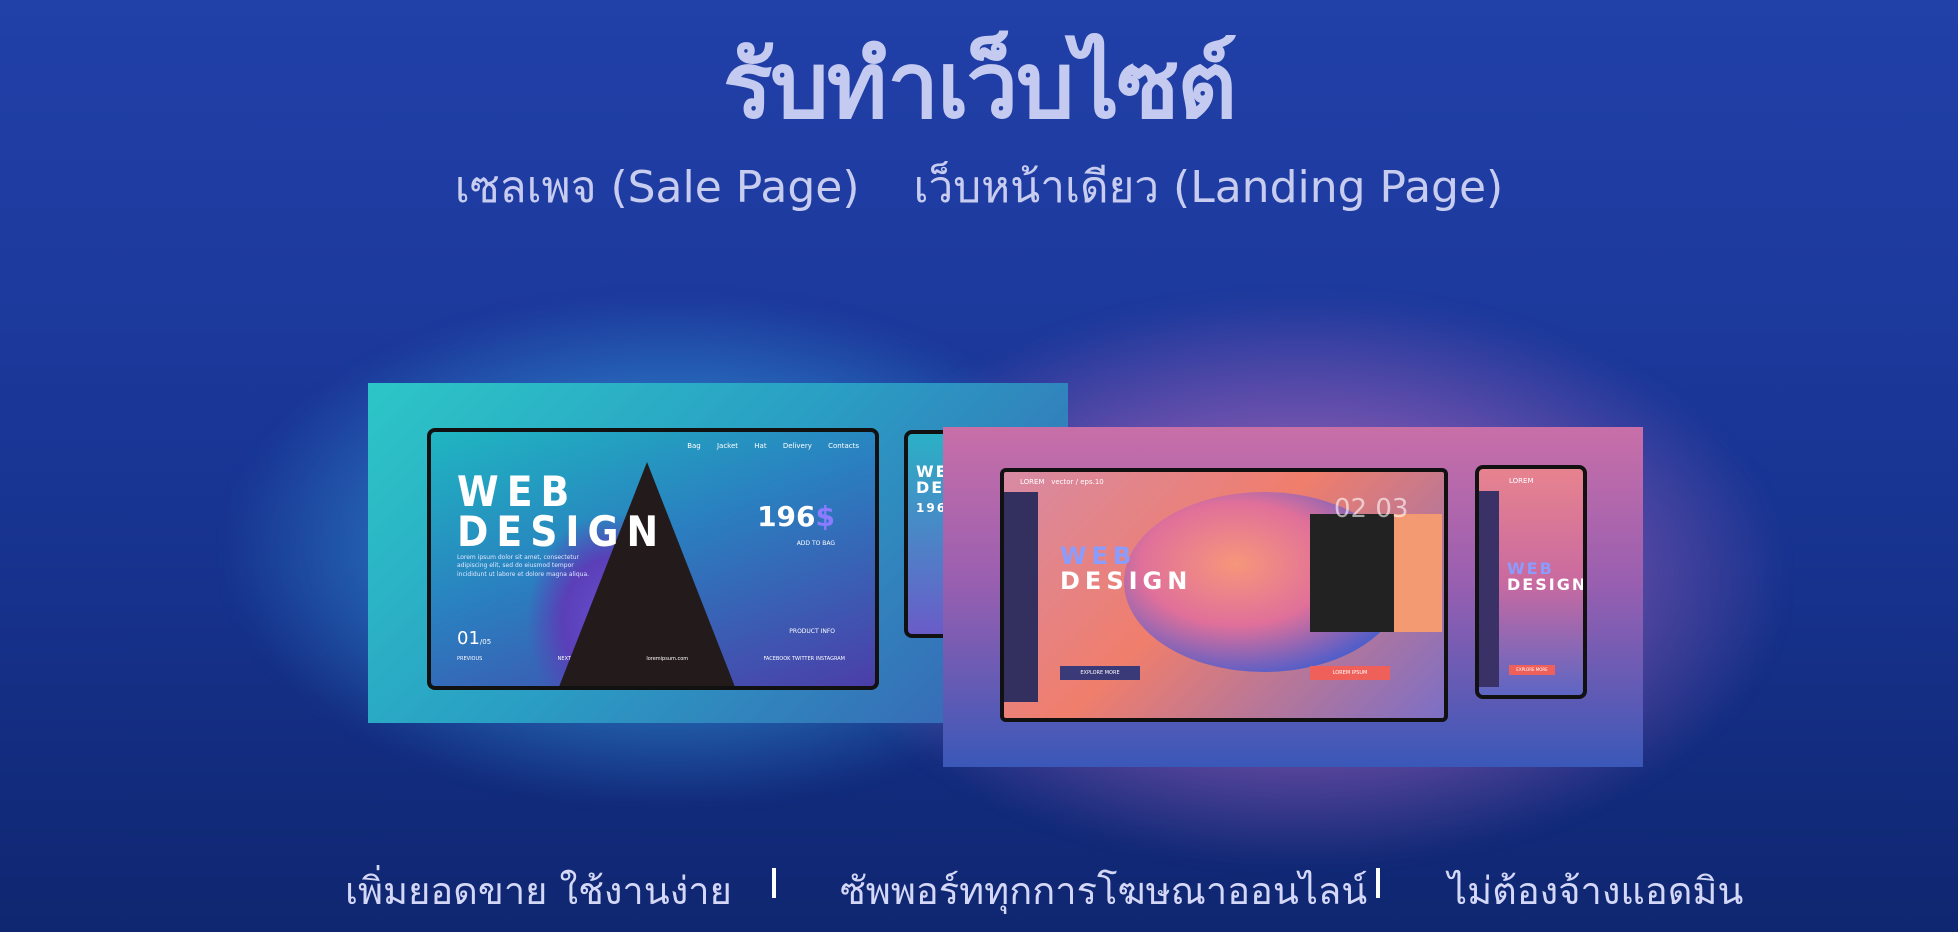  What do you see at coordinates (1021, 597) in the screenshot?
I see `mockup-sidebar` at bounding box center [1021, 597].